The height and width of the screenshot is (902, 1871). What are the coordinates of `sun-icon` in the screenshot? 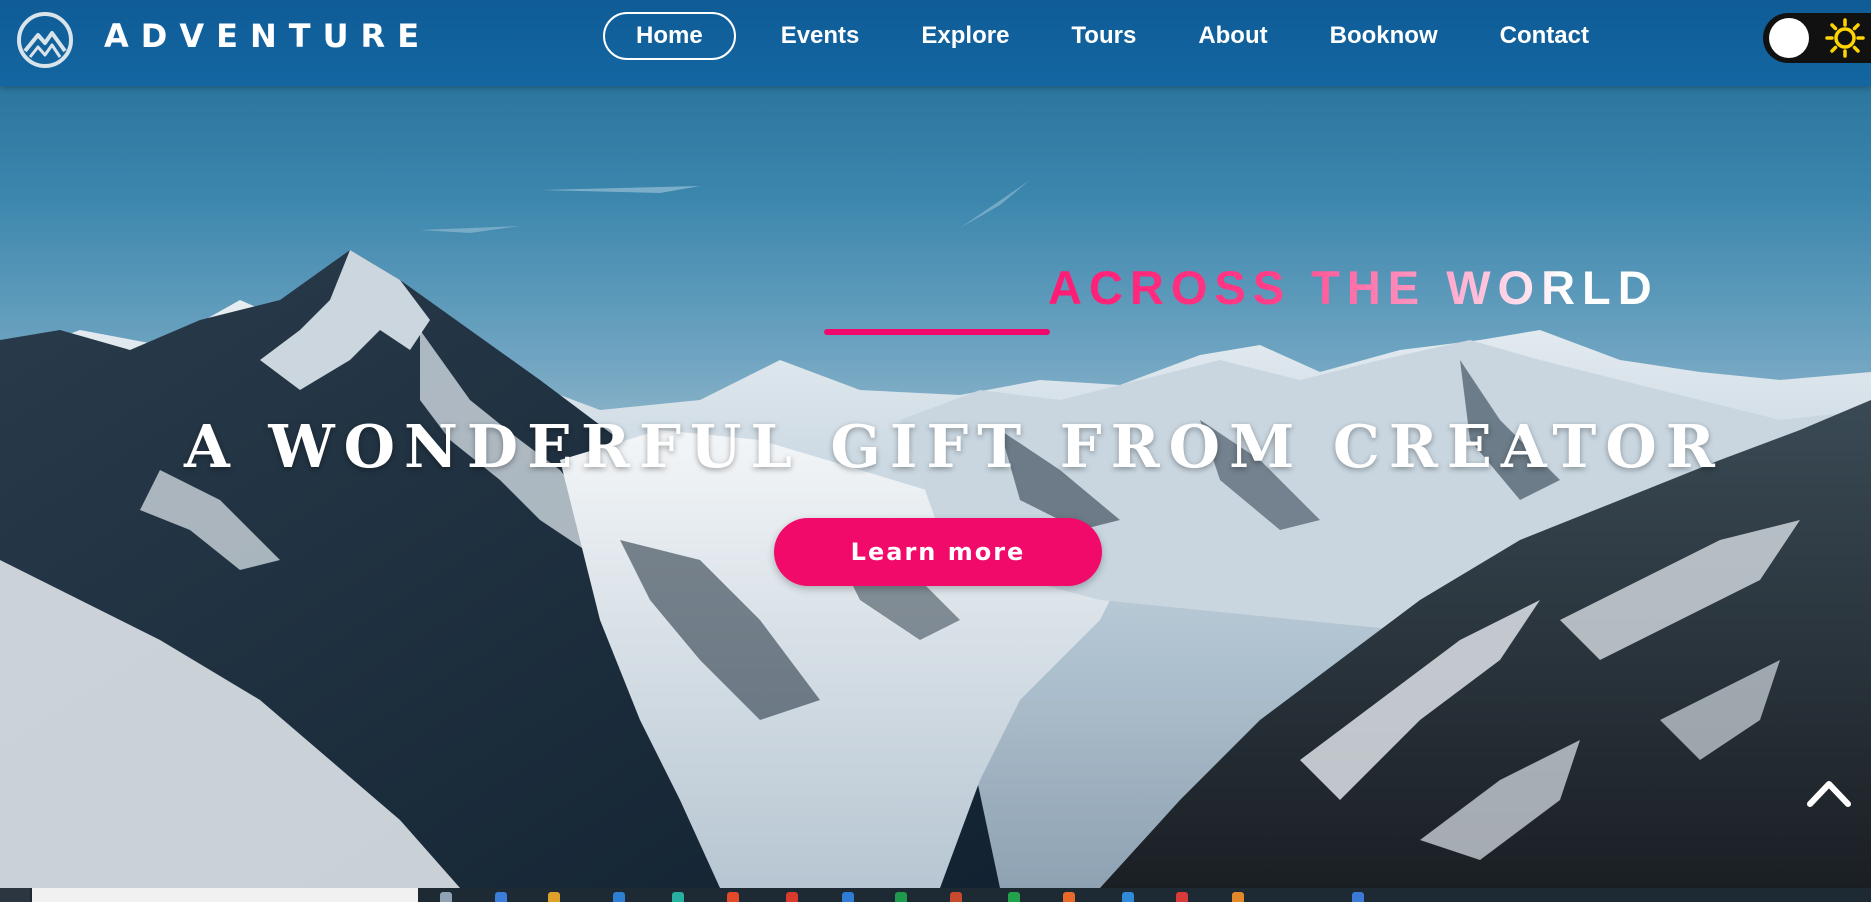 It's located at (1845, 38).